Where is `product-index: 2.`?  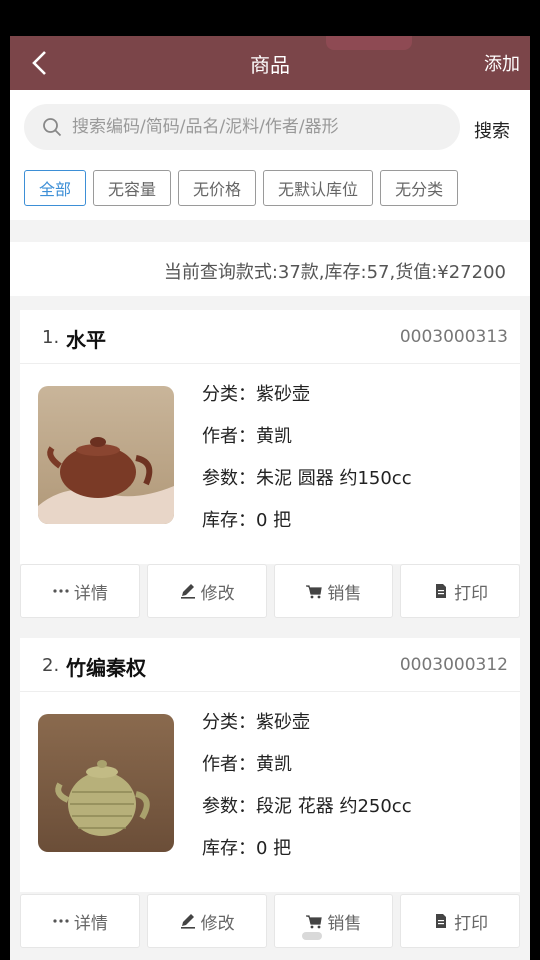
product-index: 2. is located at coordinates (51, 665).